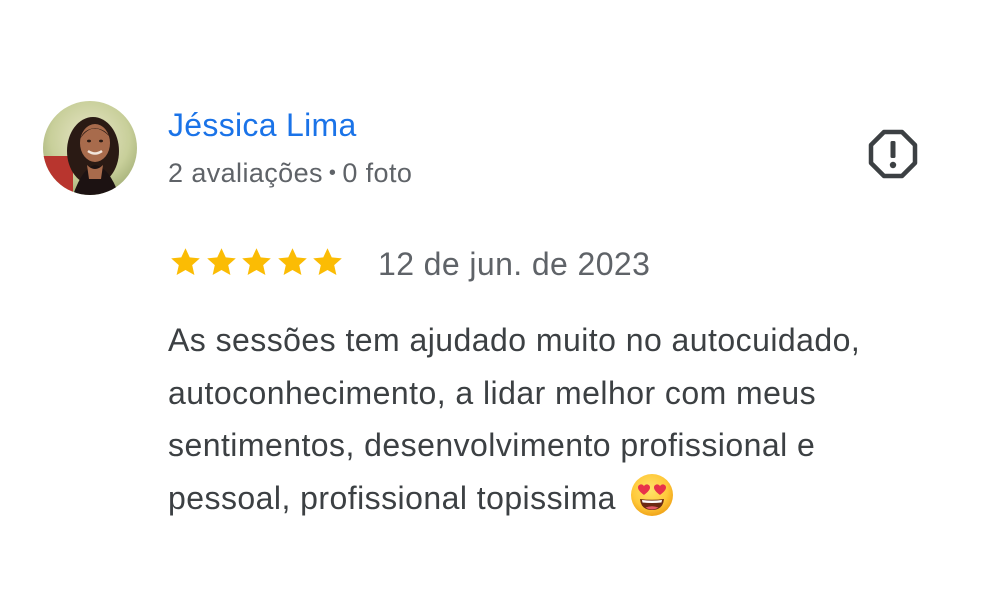 Image resolution: width=1000 pixels, height=600 pixels. I want to click on star-rating, so click(257, 262).